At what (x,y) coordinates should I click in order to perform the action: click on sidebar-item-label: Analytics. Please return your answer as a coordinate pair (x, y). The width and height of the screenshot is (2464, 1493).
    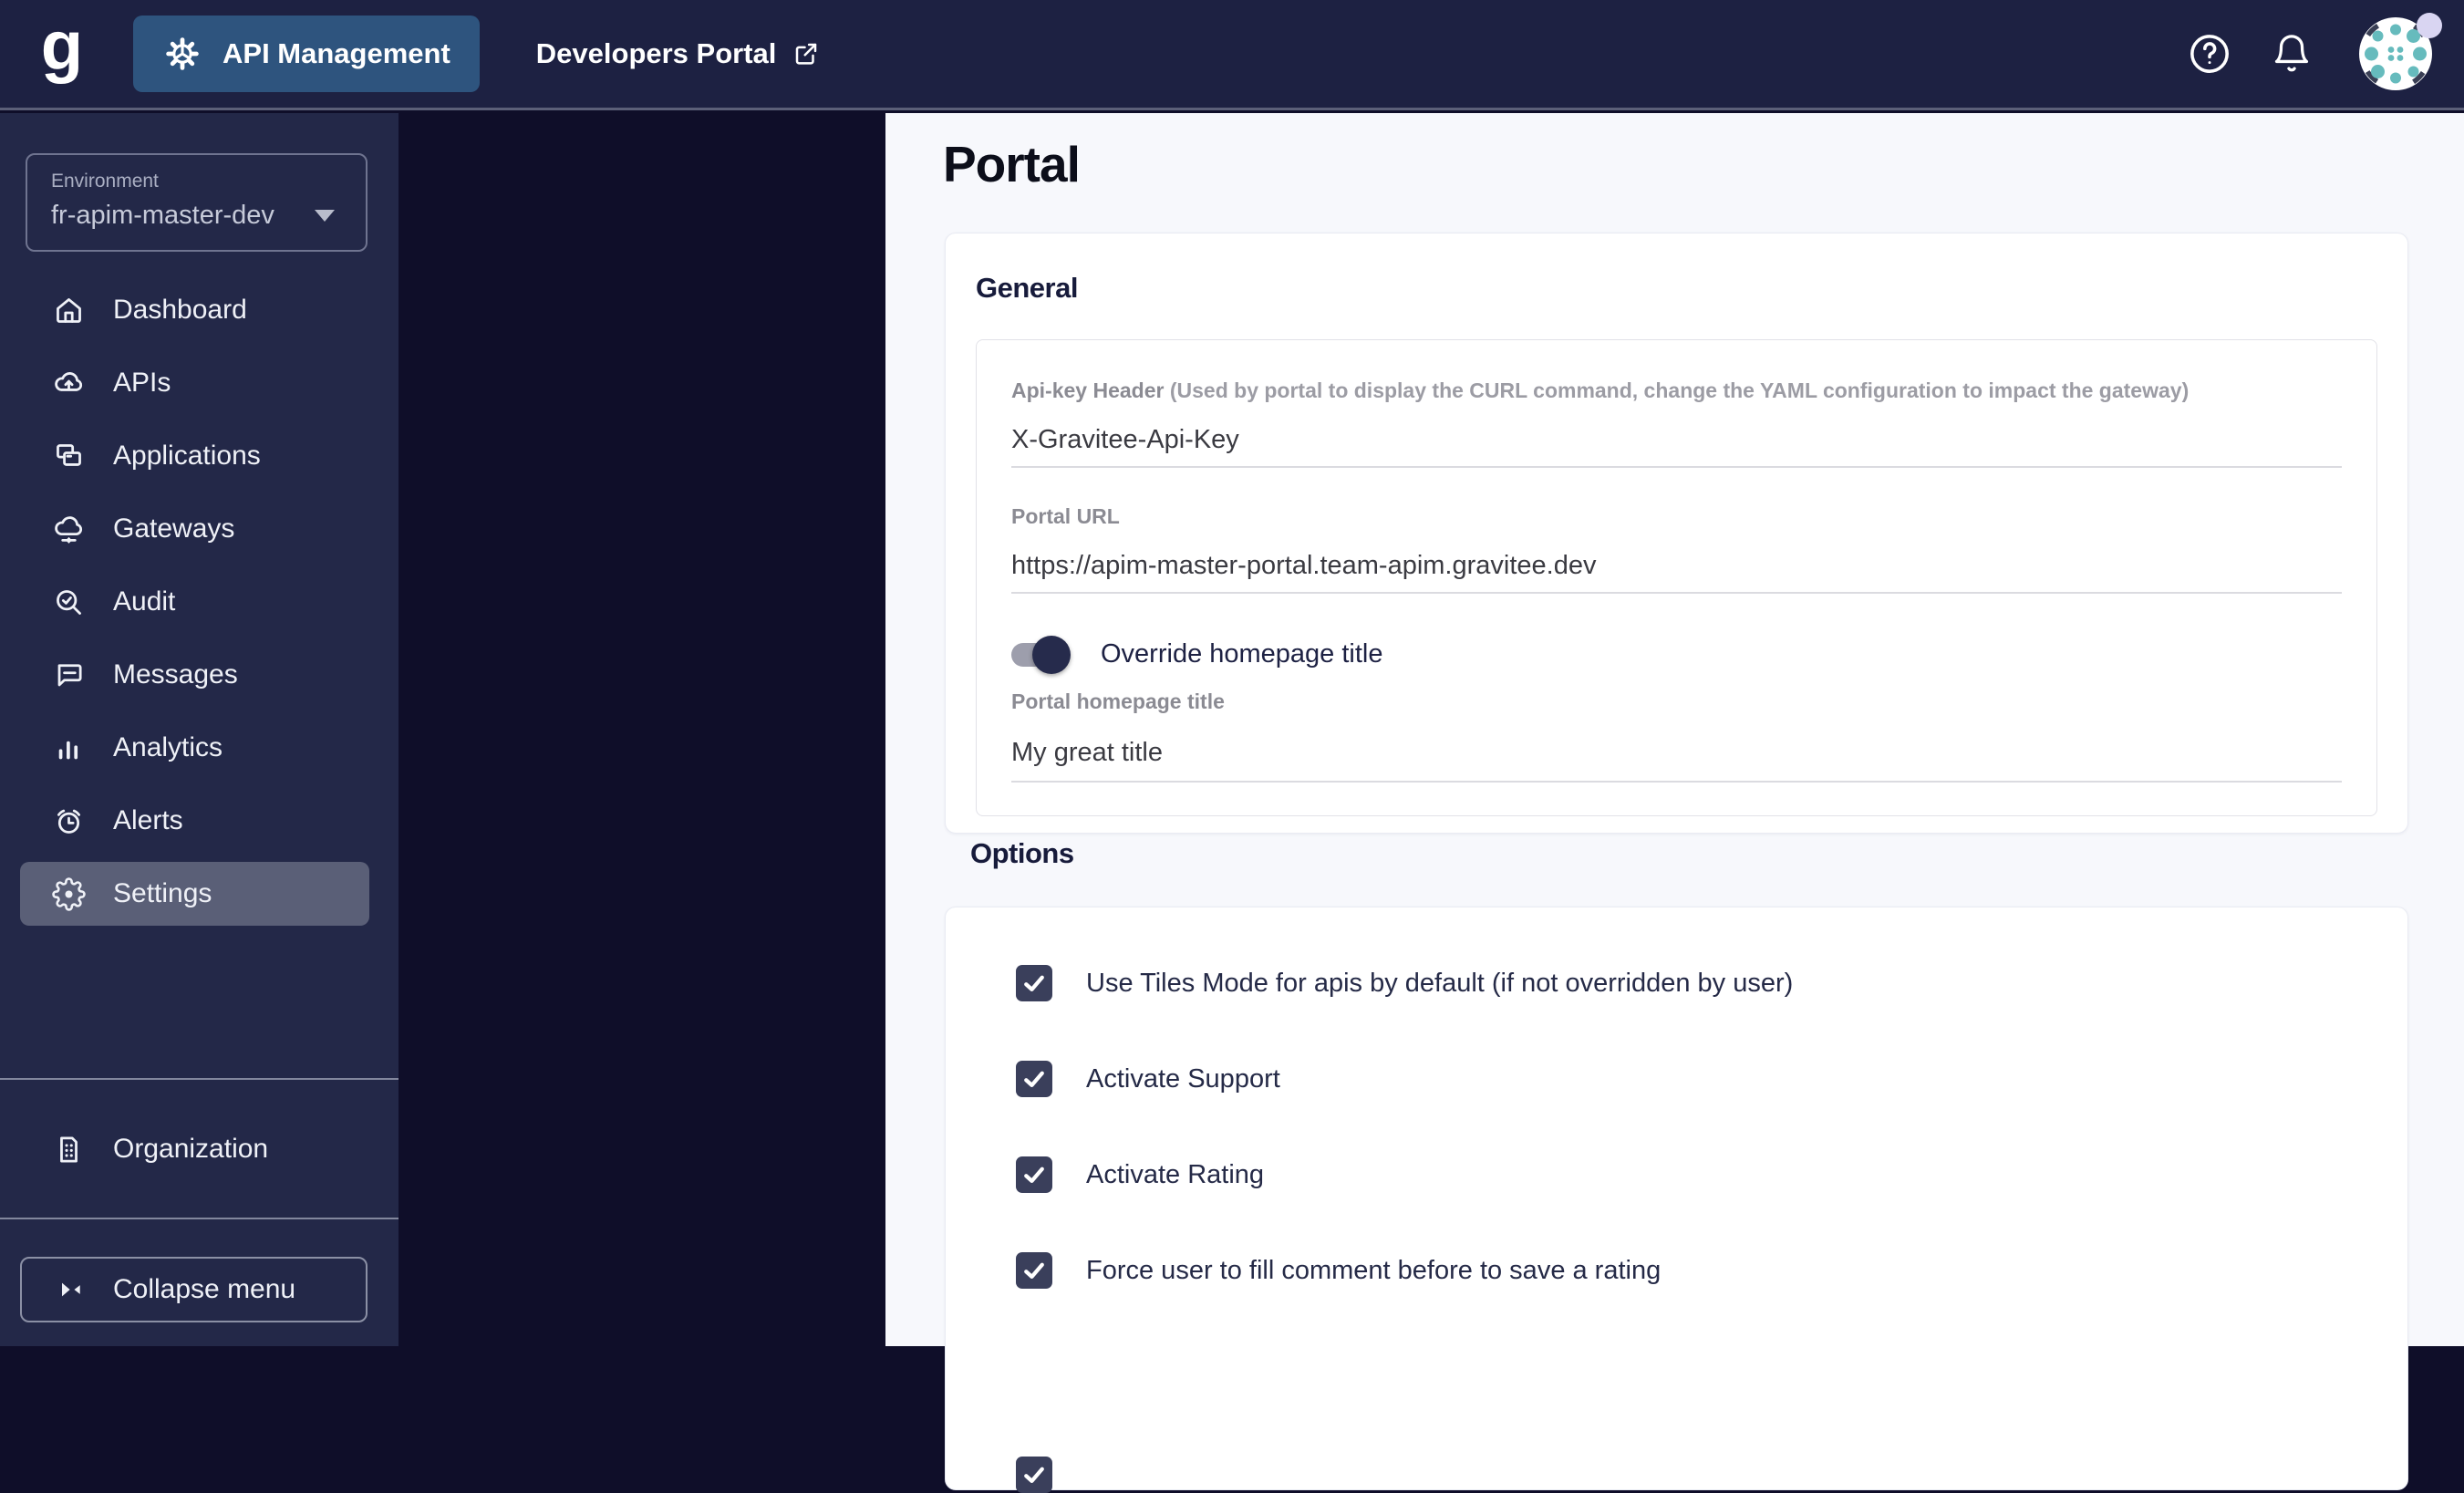
    Looking at the image, I should click on (168, 747).